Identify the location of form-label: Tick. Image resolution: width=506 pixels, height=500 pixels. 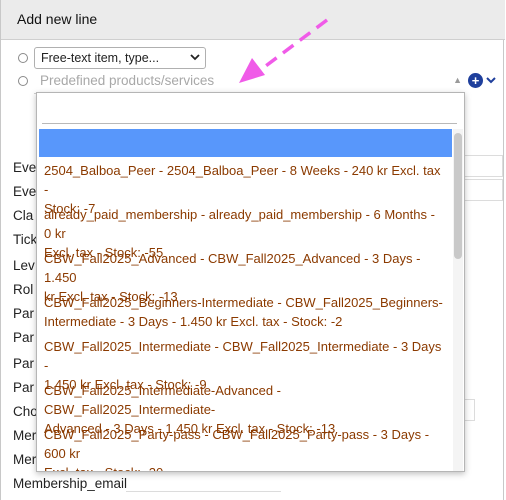
(25, 239).